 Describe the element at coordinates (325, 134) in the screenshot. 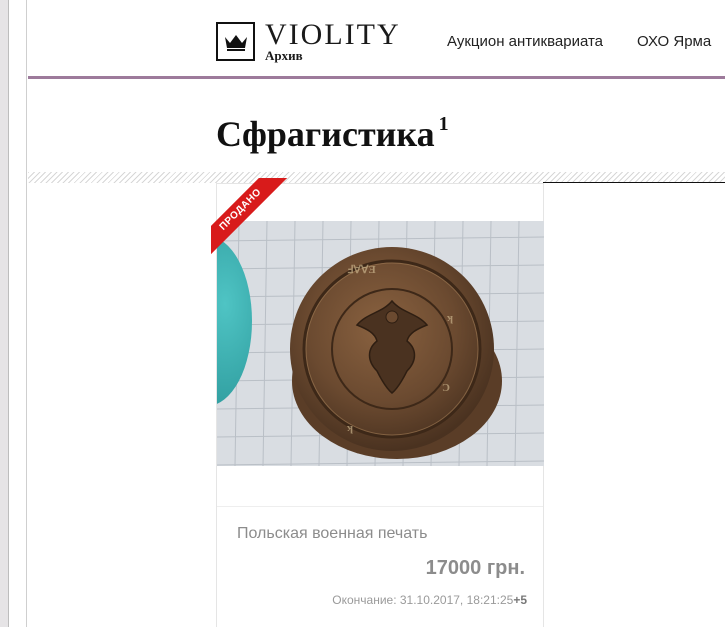

I see `page-title-text: Сфрагистика` at that location.